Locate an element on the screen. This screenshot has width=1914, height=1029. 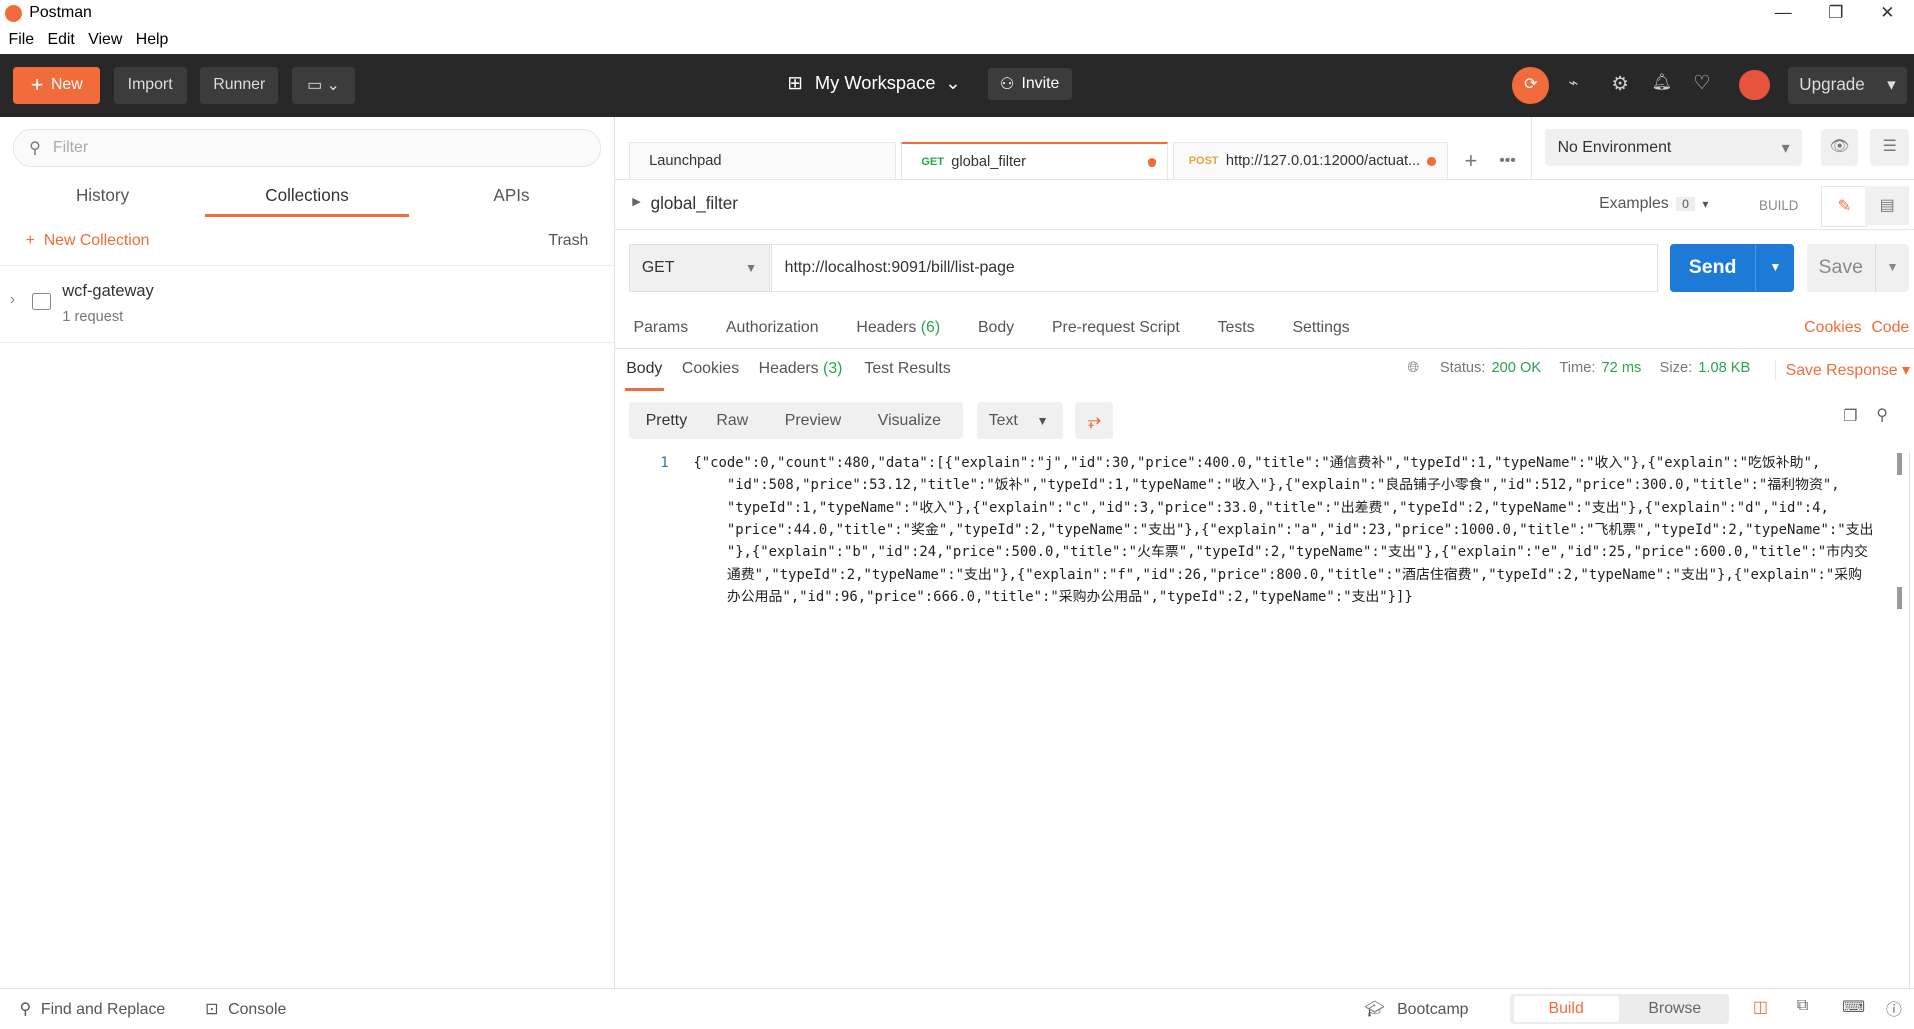
collection-item: › wcf-gateway 1 request is located at coordinates (307, 304).